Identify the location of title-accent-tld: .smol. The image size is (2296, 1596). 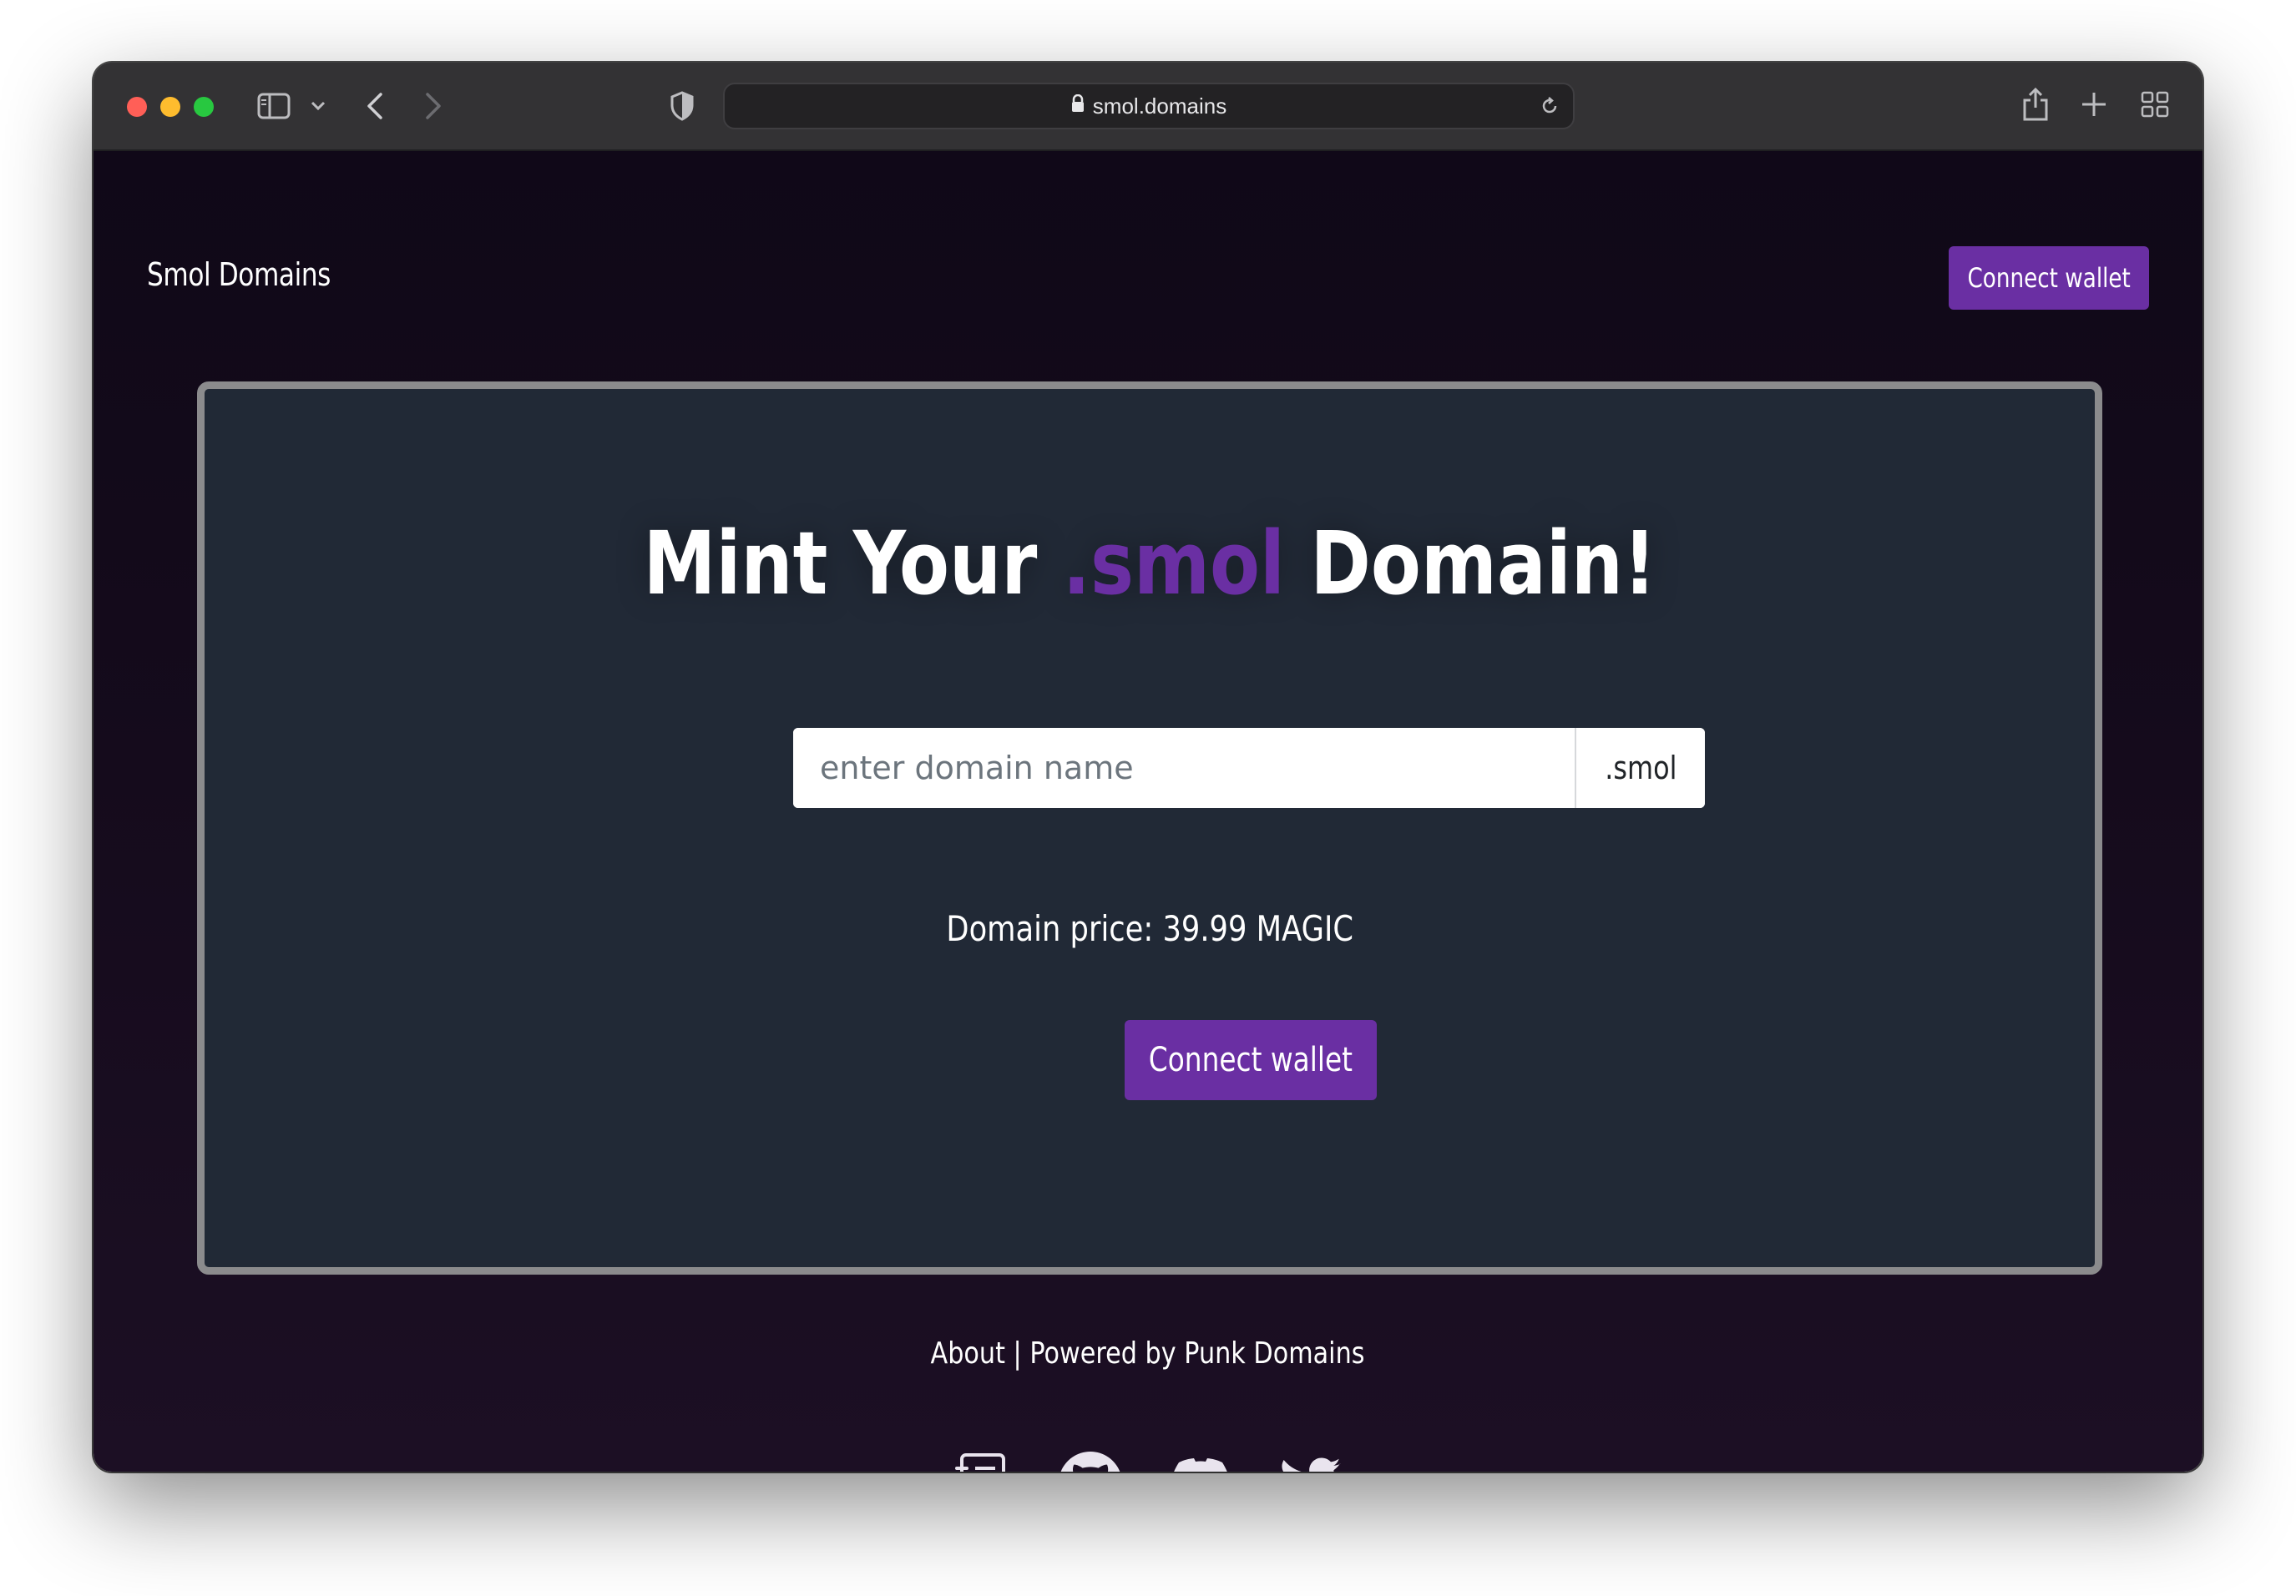
(1173, 563).